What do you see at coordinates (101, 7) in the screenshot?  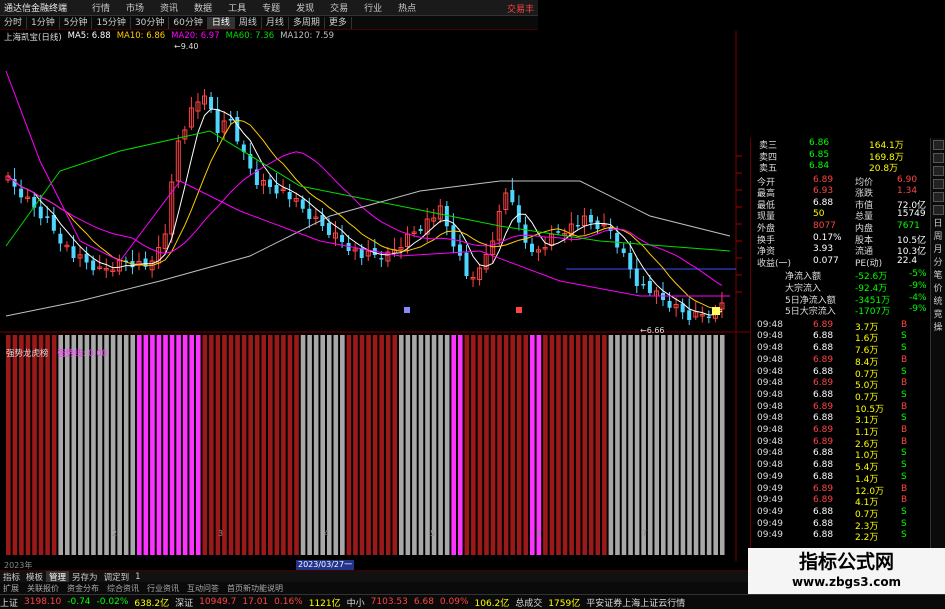 I see `menu-market: 行情` at bounding box center [101, 7].